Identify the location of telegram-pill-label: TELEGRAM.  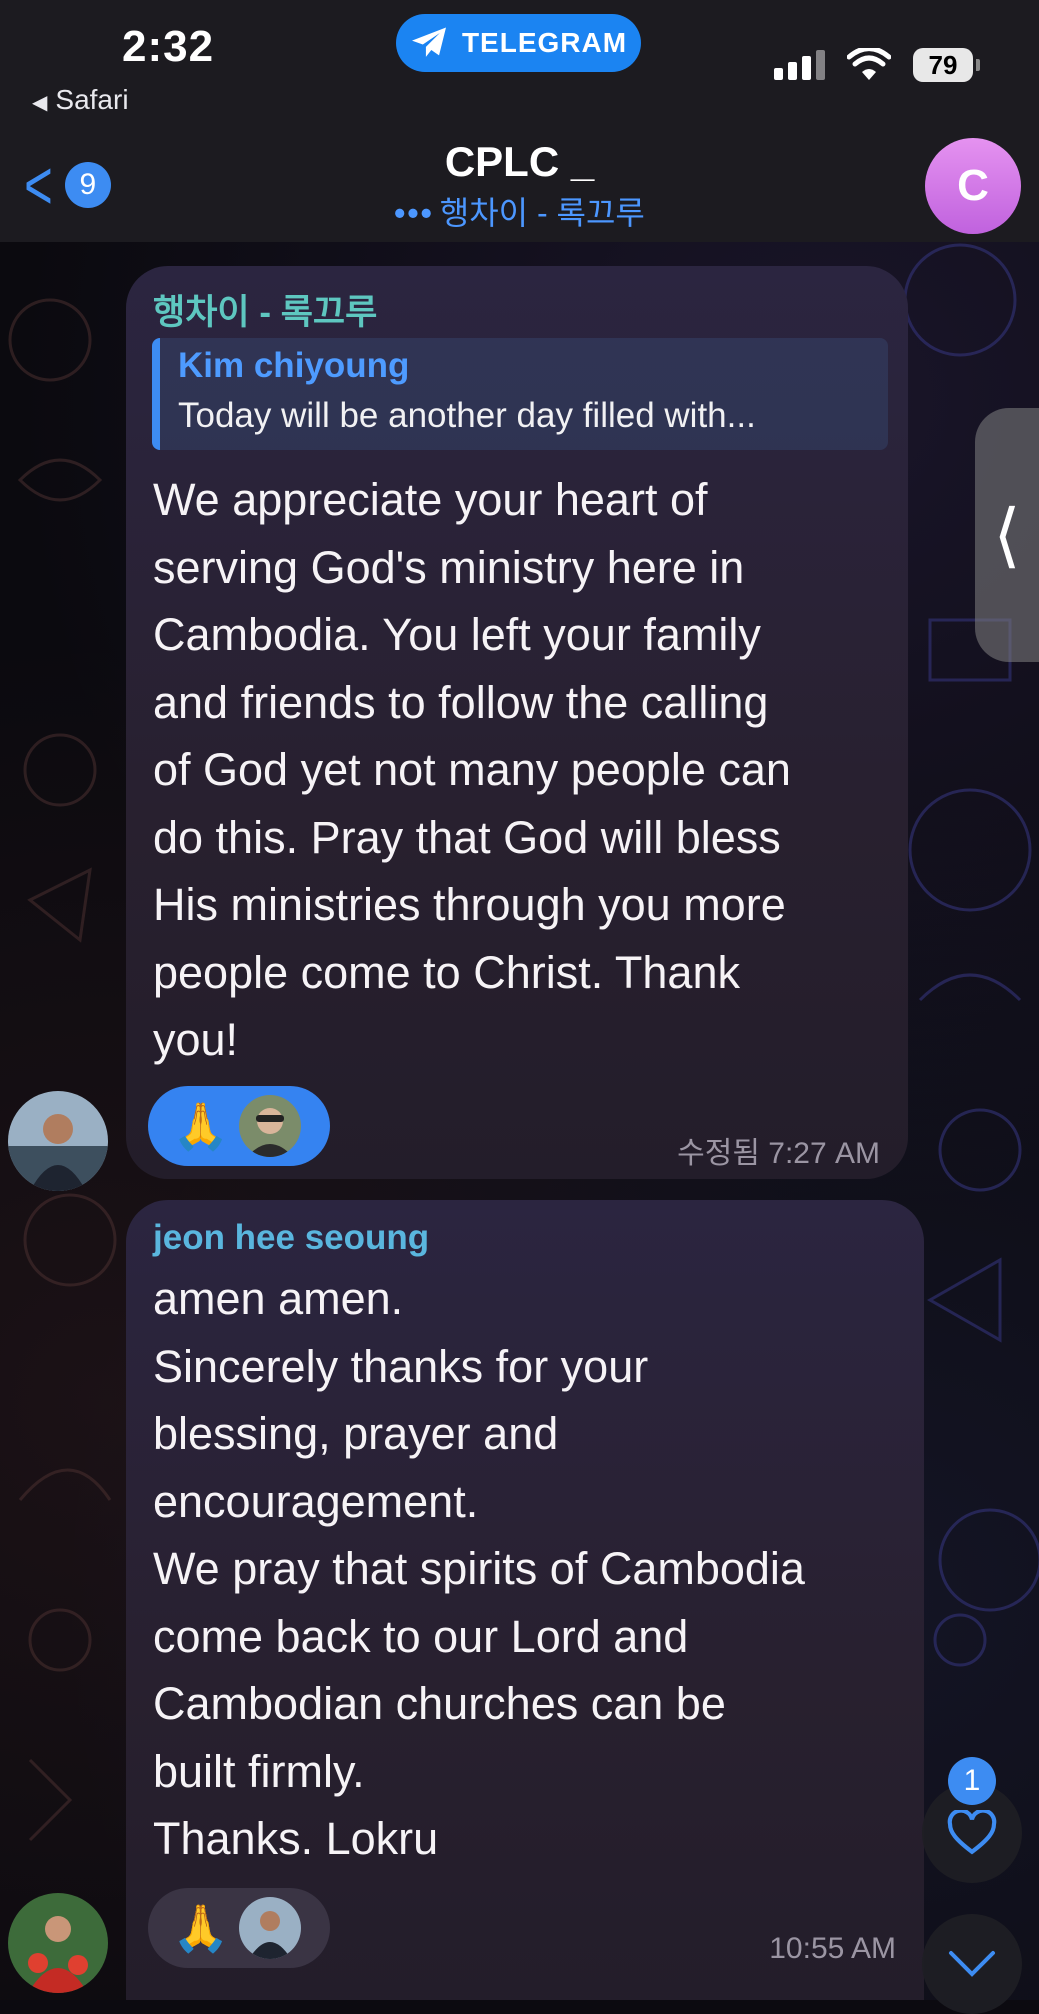
(544, 42).